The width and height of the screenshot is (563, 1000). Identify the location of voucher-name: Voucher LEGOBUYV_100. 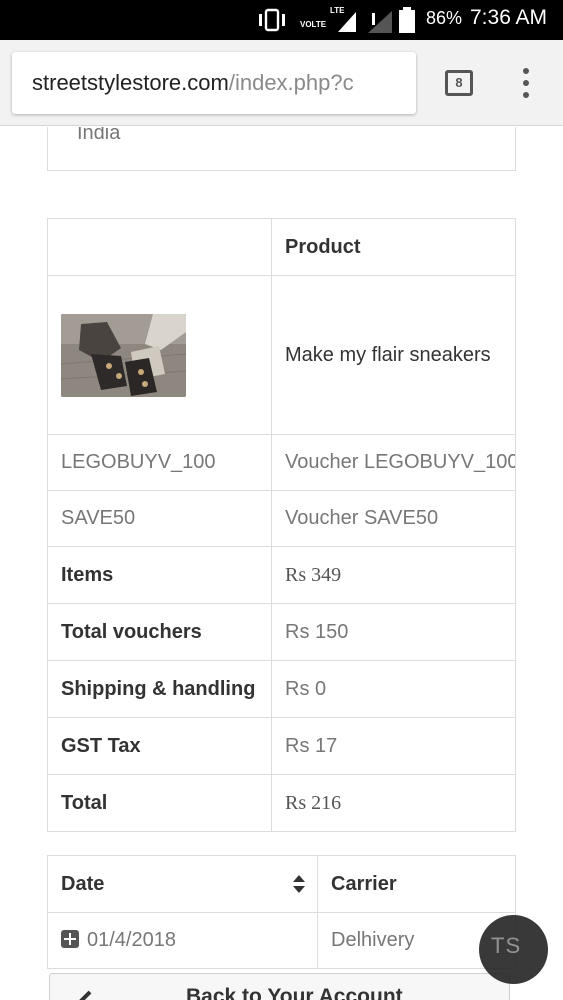
(393, 462).